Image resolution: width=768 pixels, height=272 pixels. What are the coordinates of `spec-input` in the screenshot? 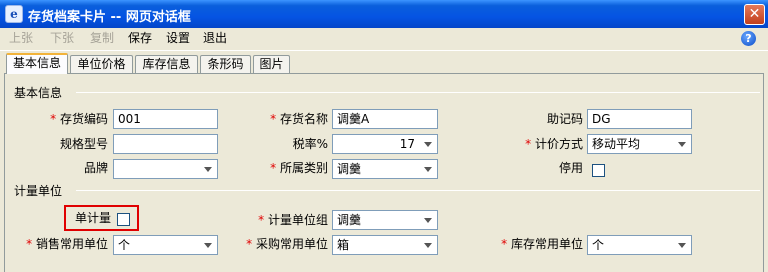 It's located at (165, 144).